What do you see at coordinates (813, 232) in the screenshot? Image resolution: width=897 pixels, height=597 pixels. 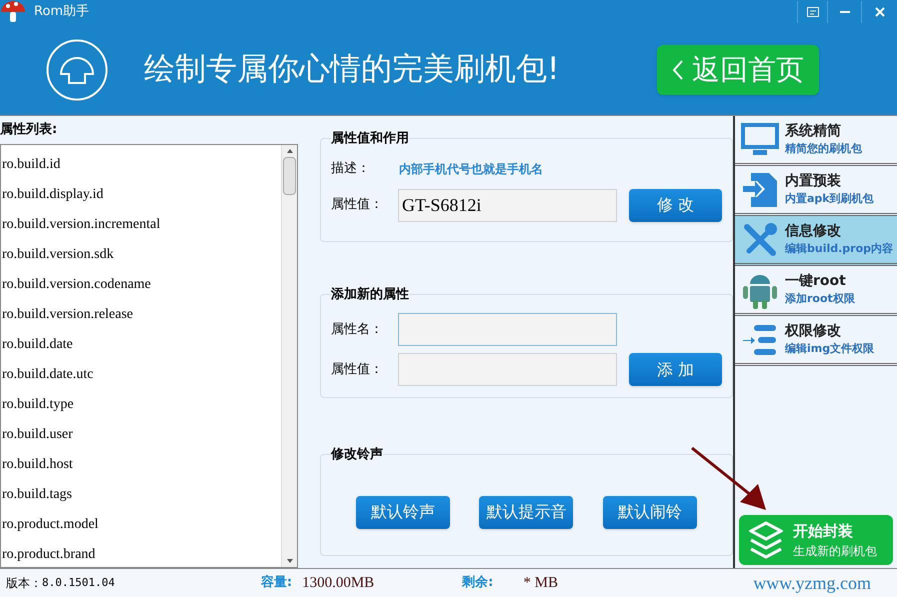 I see `sidebar-item-title: 信息修改` at bounding box center [813, 232].